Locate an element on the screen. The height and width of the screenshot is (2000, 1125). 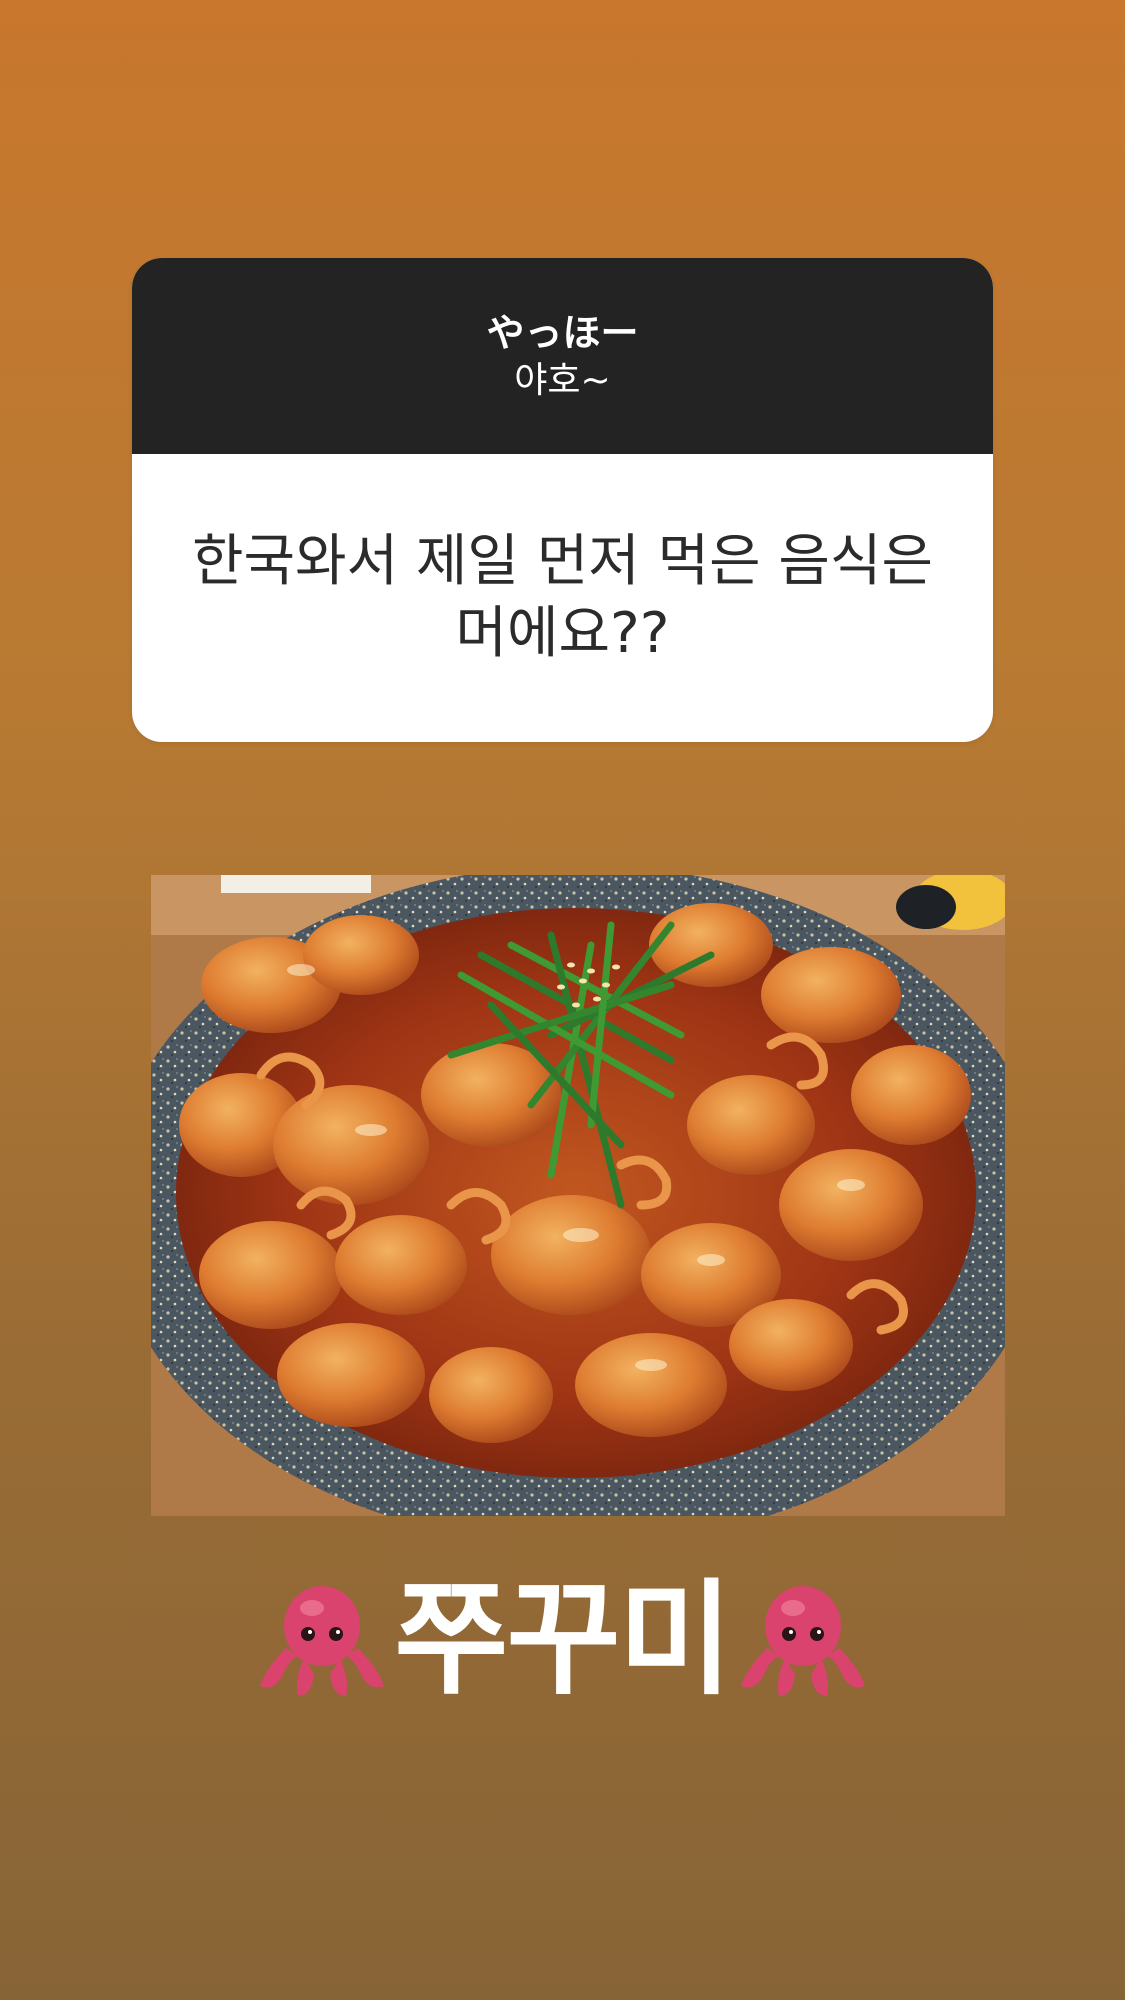
question-text: 한국와서 제일 먼저 먹은 음식은 머에요?? is located at coordinates (562, 597).